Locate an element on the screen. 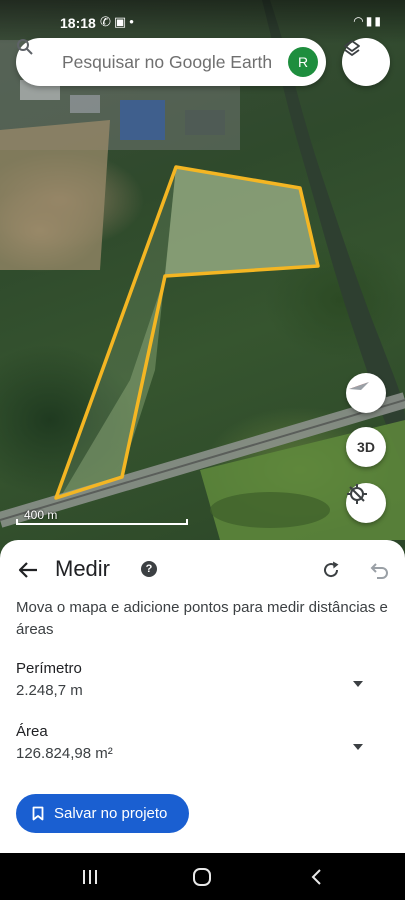 The width and height of the screenshot is (405, 900). home-icon is located at coordinates (202, 877).